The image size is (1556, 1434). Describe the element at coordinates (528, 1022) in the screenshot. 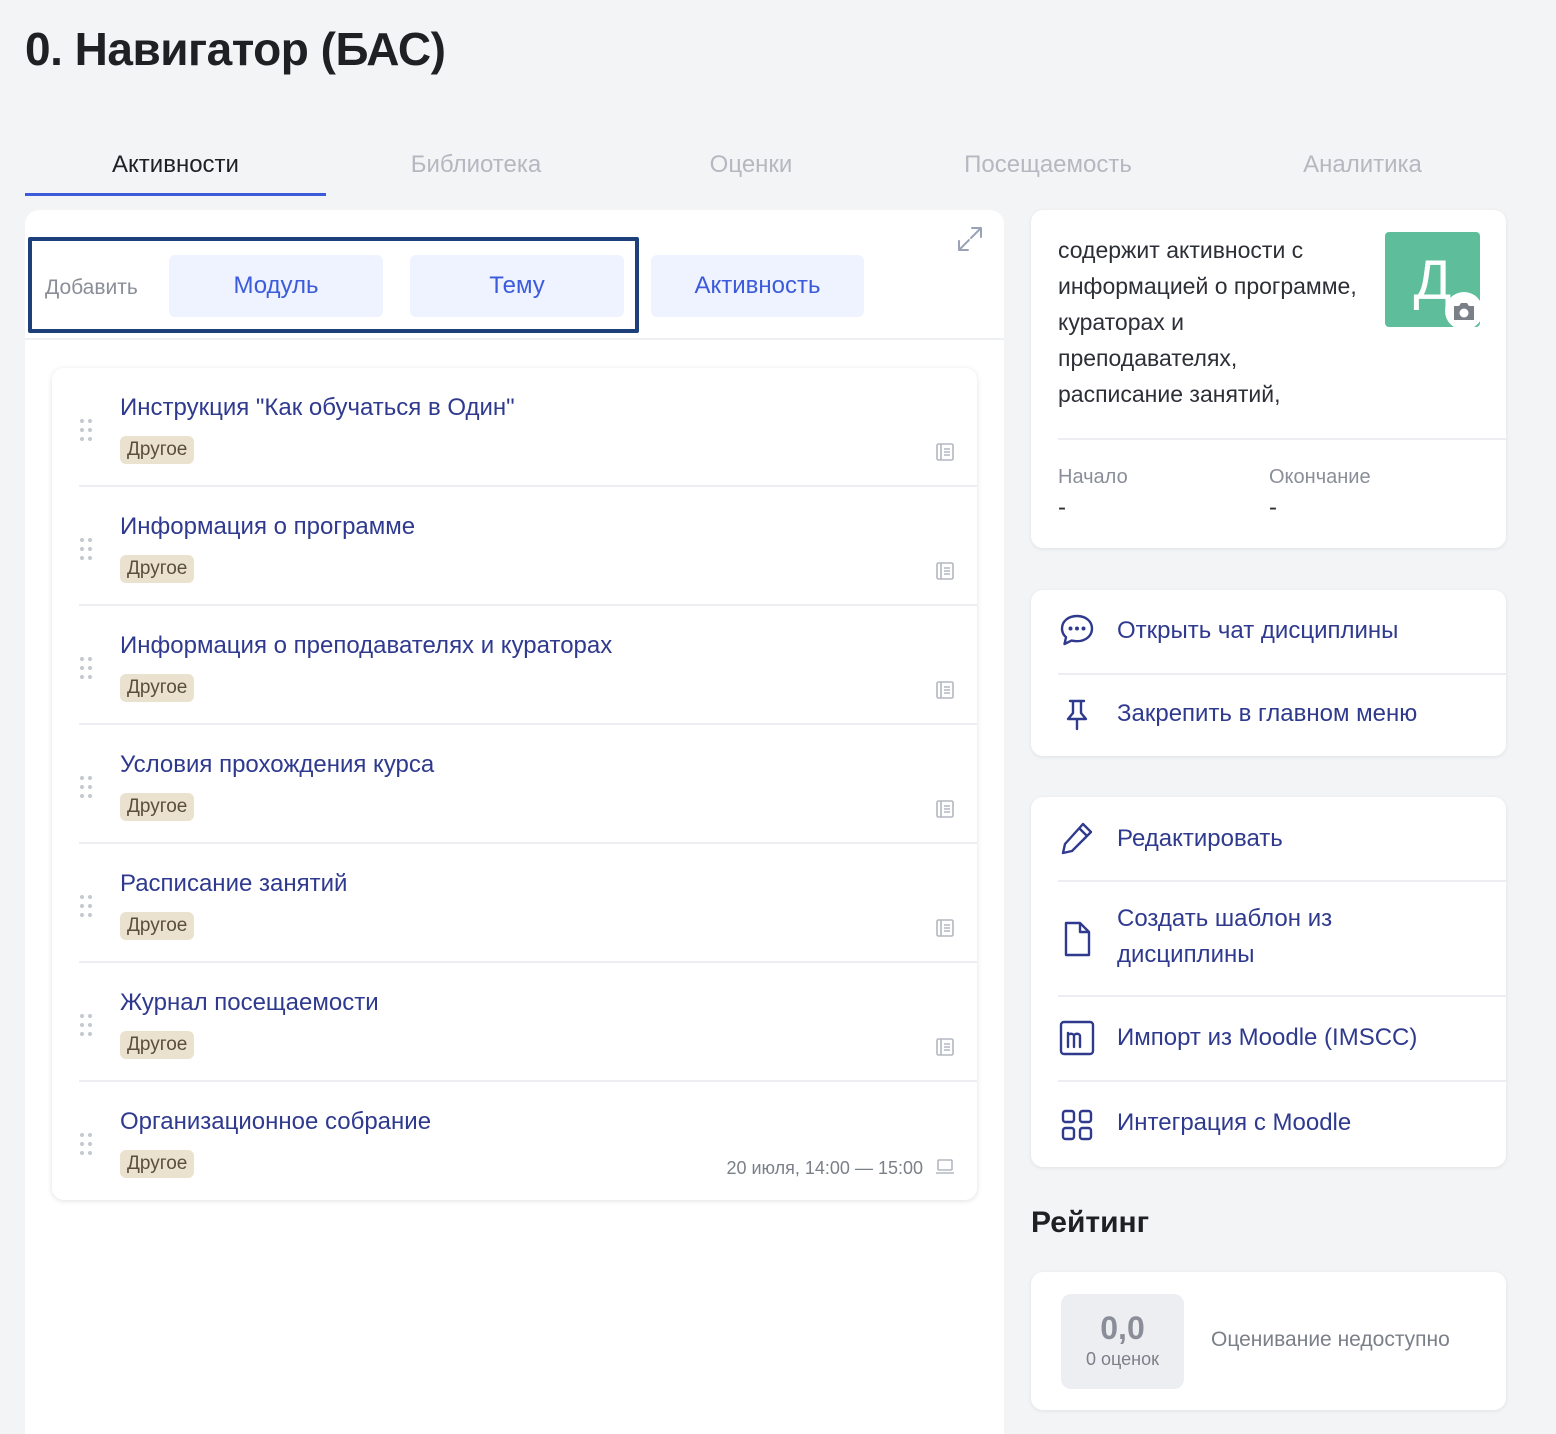

I see `activity-item: Журнал посещаемости Другое` at that location.